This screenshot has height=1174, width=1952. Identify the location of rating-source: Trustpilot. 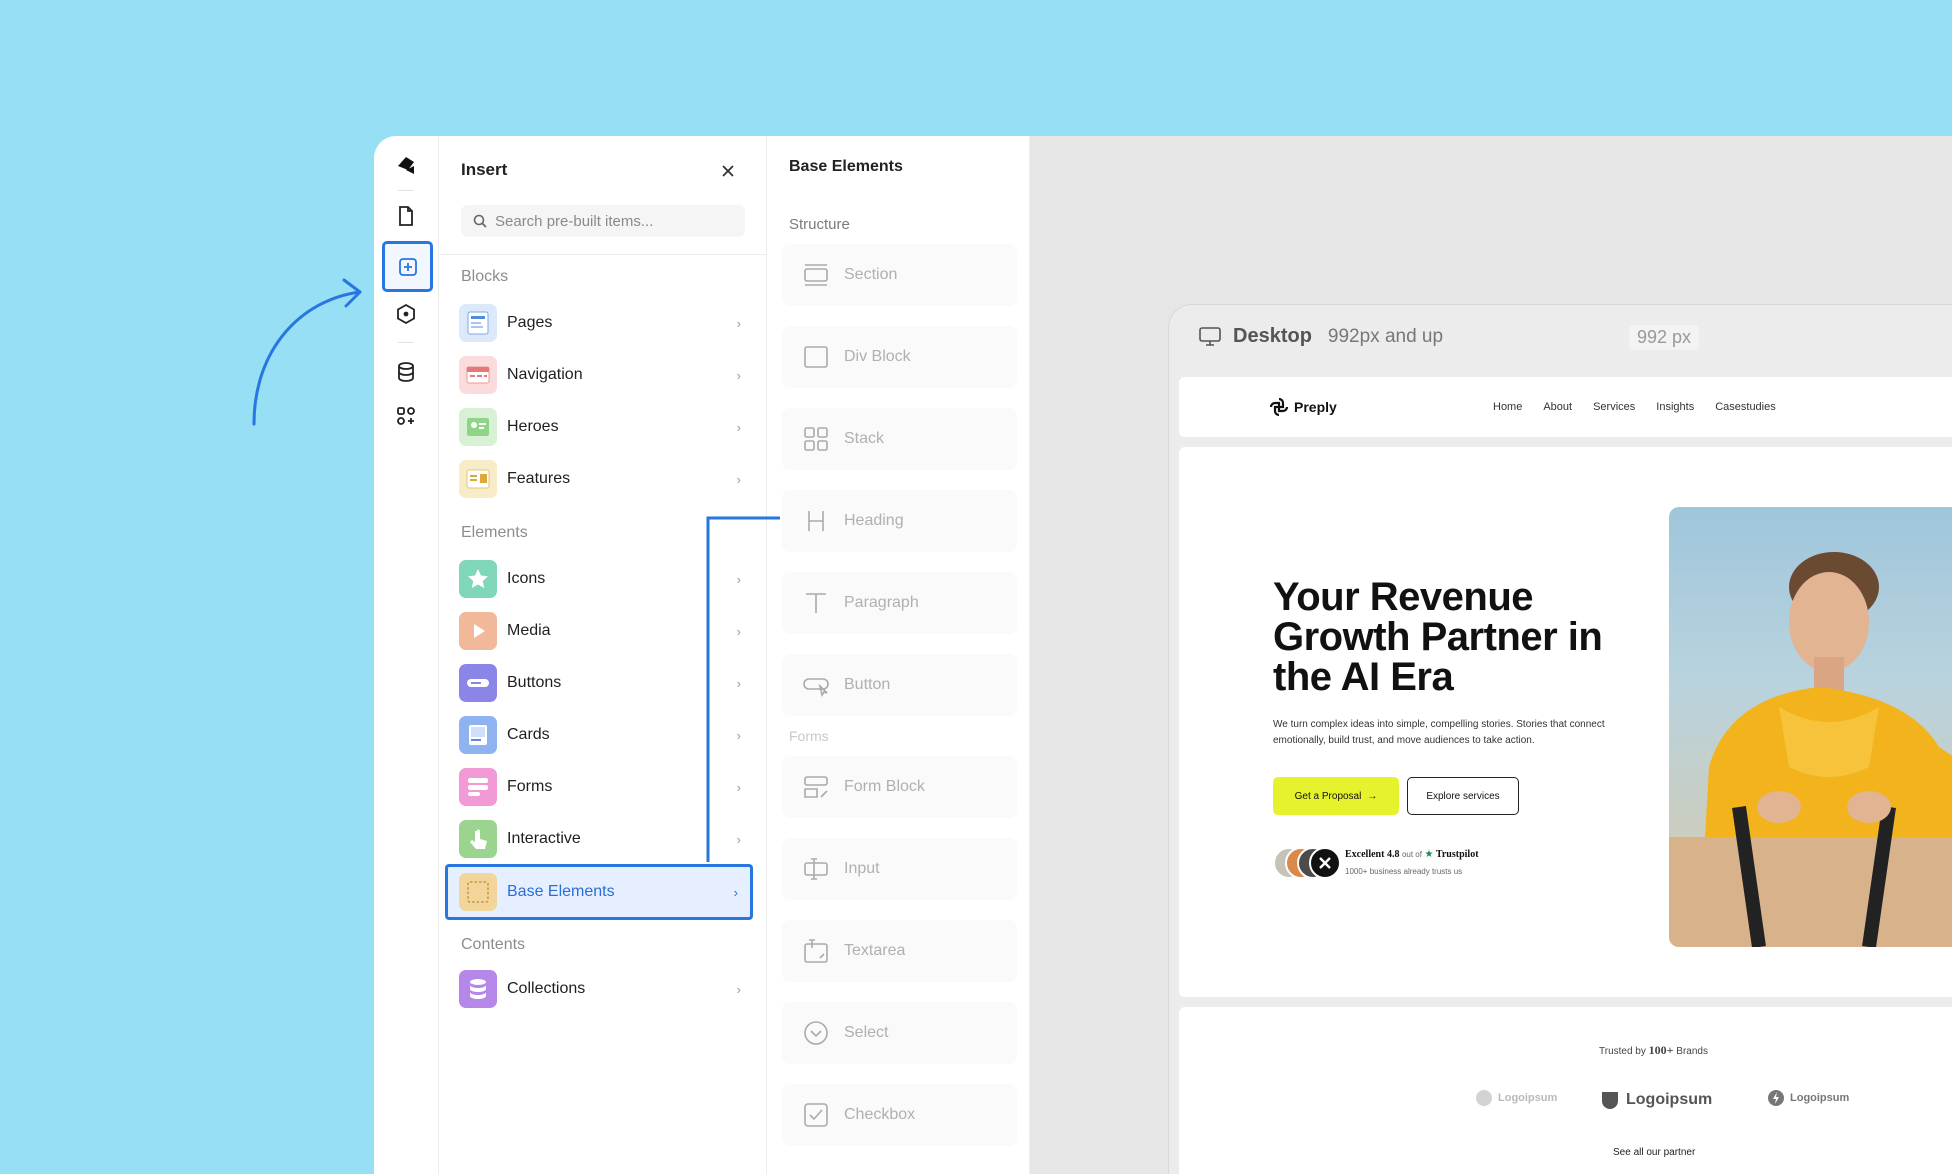
(1457, 854).